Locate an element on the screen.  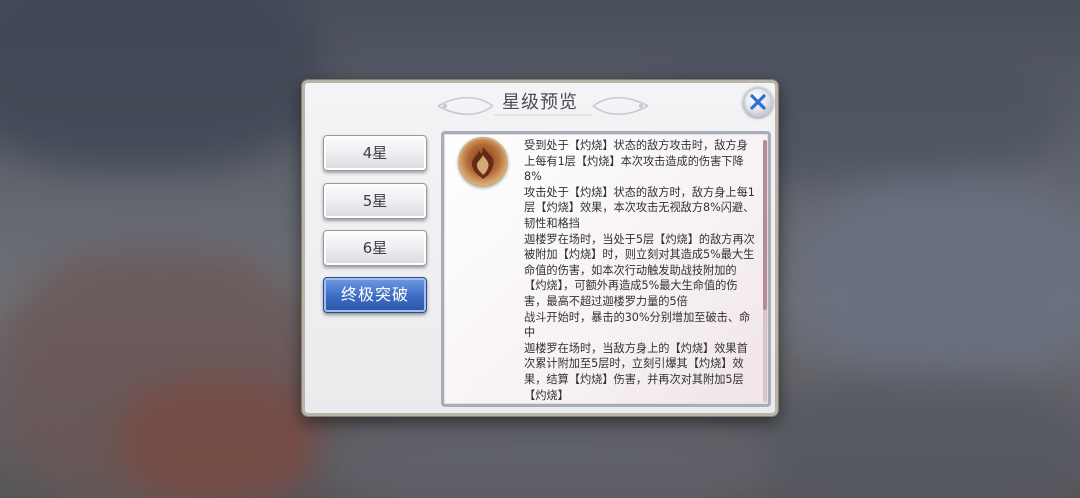
dialog-title: 星级预览 is located at coordinates (540, 102).